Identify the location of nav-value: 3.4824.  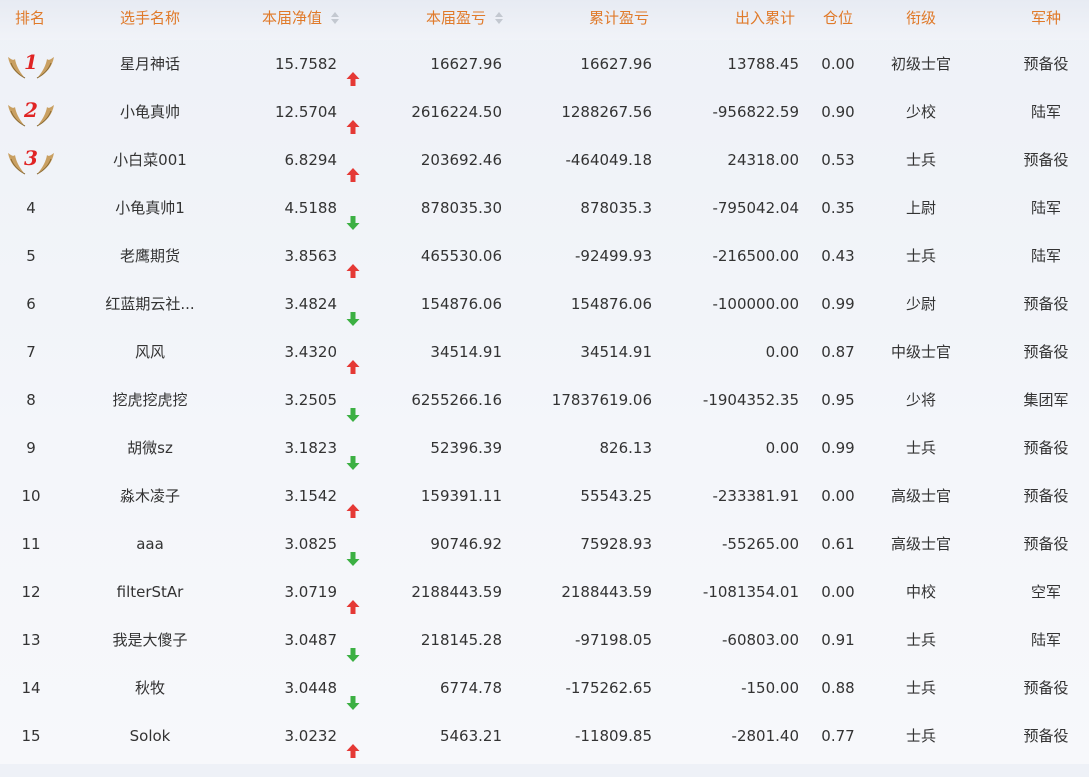
(311, 304).